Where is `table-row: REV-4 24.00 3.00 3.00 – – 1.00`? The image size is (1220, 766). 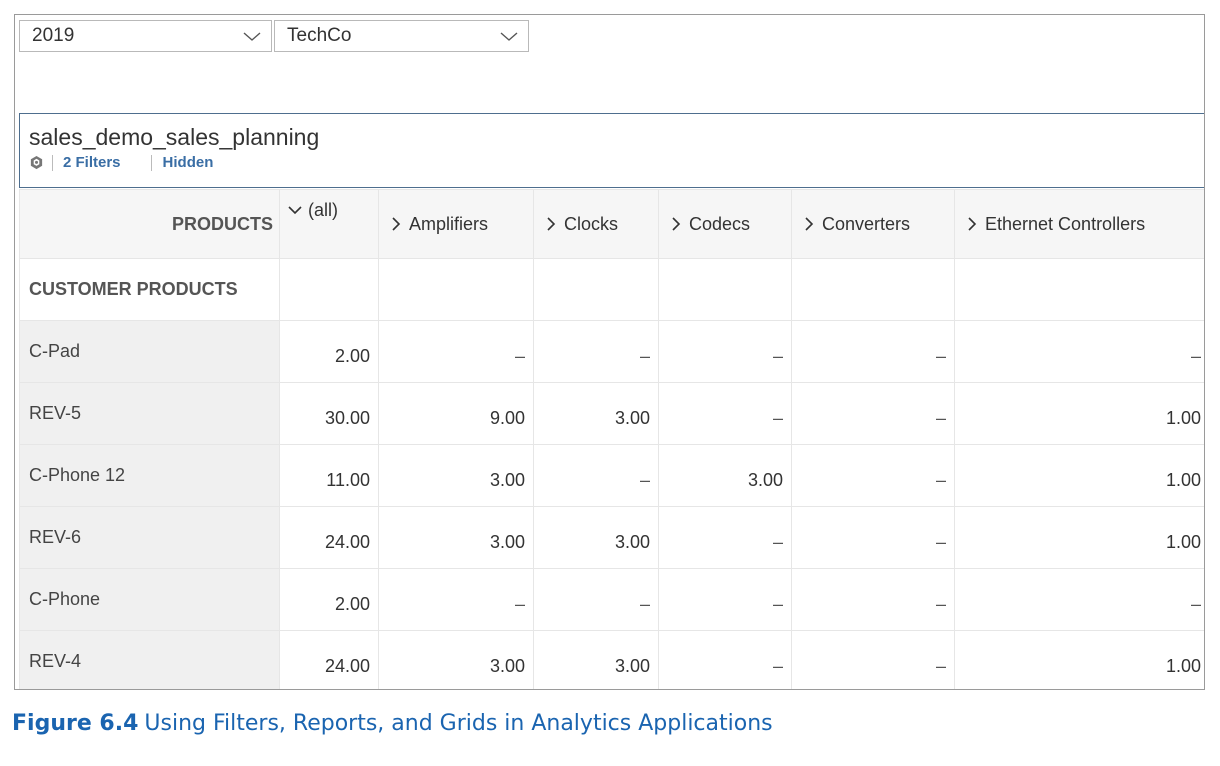 table-row: REV-4 24.00 3.00 3.00 – – 1.00 is located at coordinates (611, 659).